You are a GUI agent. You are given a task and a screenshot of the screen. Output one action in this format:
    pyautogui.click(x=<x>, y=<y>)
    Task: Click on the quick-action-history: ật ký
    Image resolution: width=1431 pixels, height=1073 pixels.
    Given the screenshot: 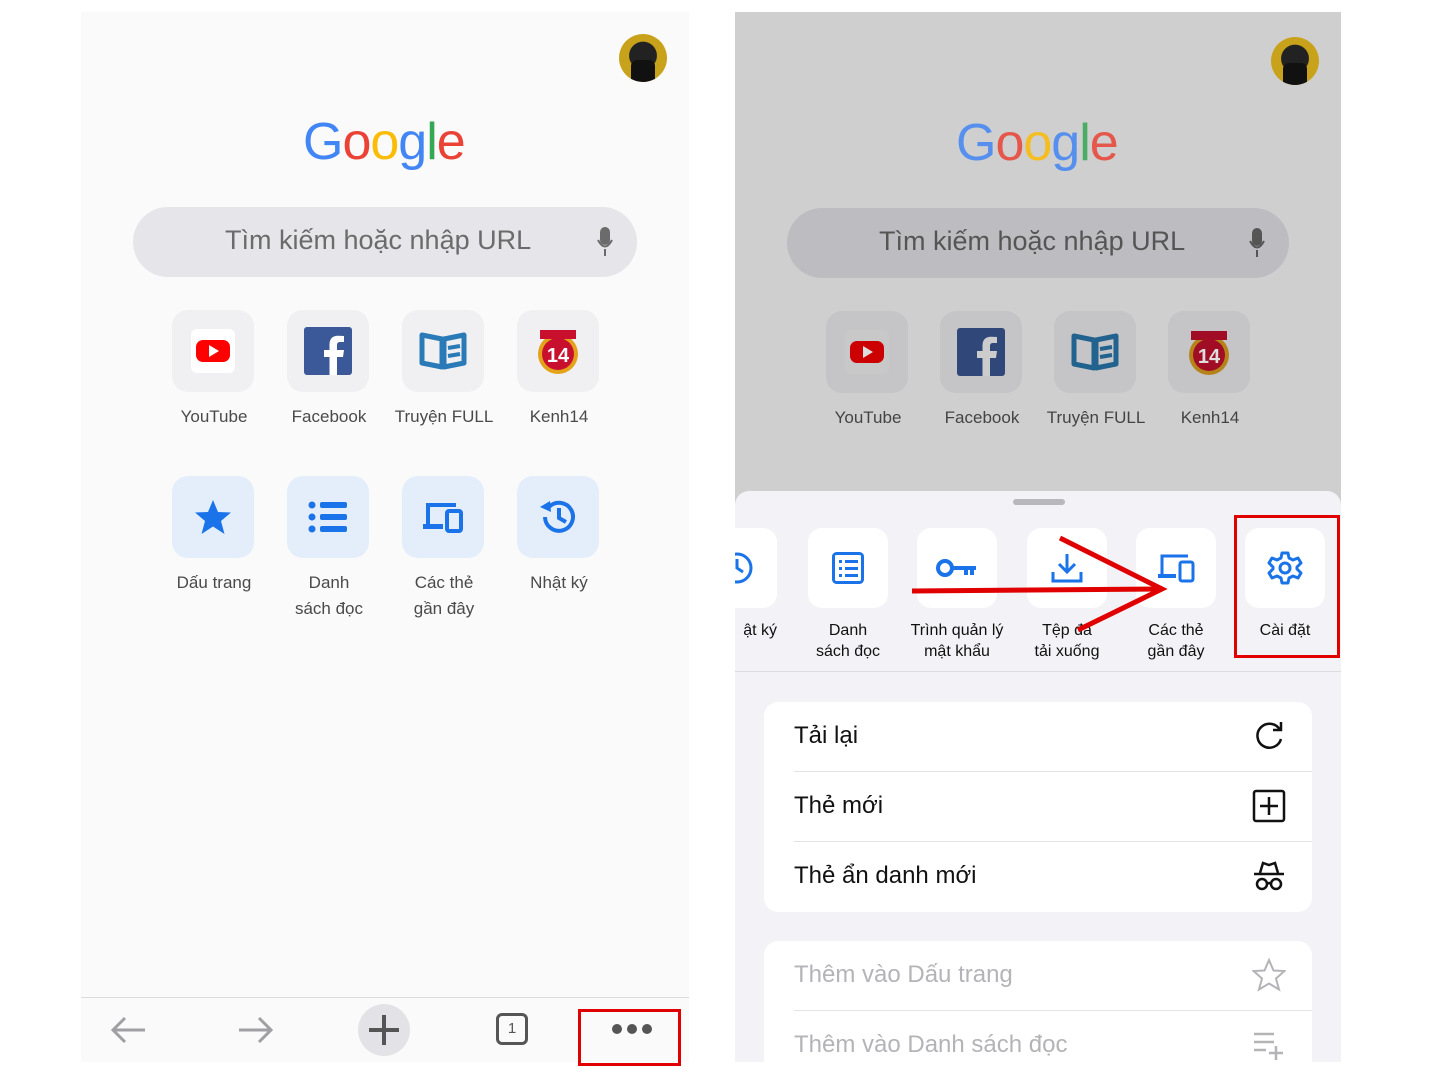 What is the action you would take?
    pyautogui.click(x=757, y=584)
    